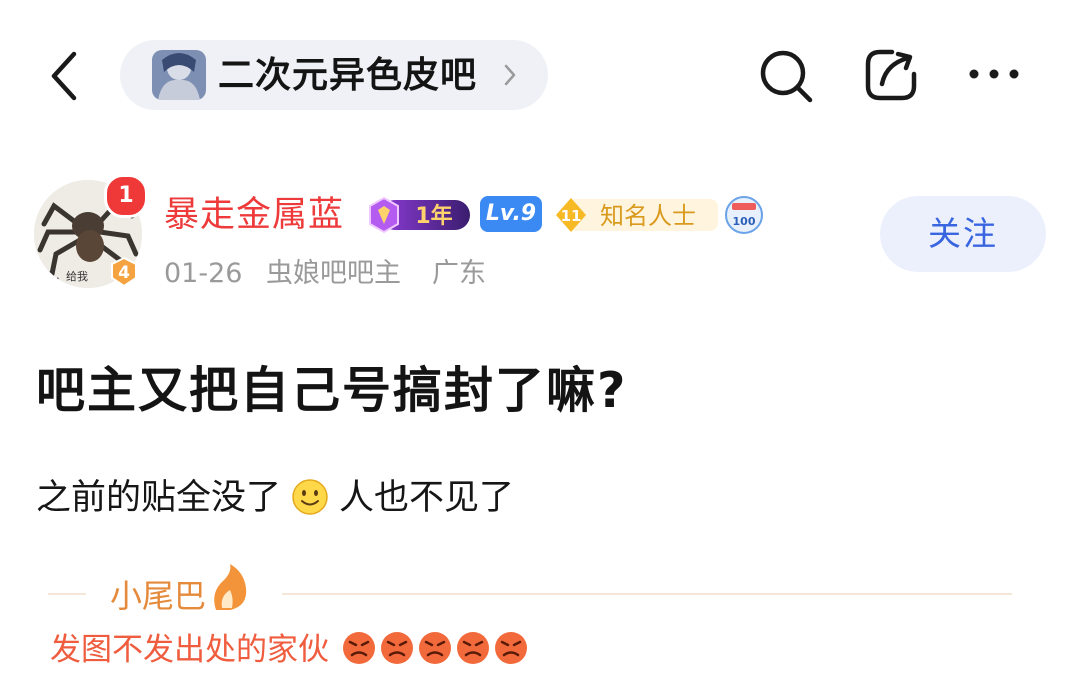 The height and width of the screenshot is (676, 1080). I want to click on more-button, so click(994, 74).